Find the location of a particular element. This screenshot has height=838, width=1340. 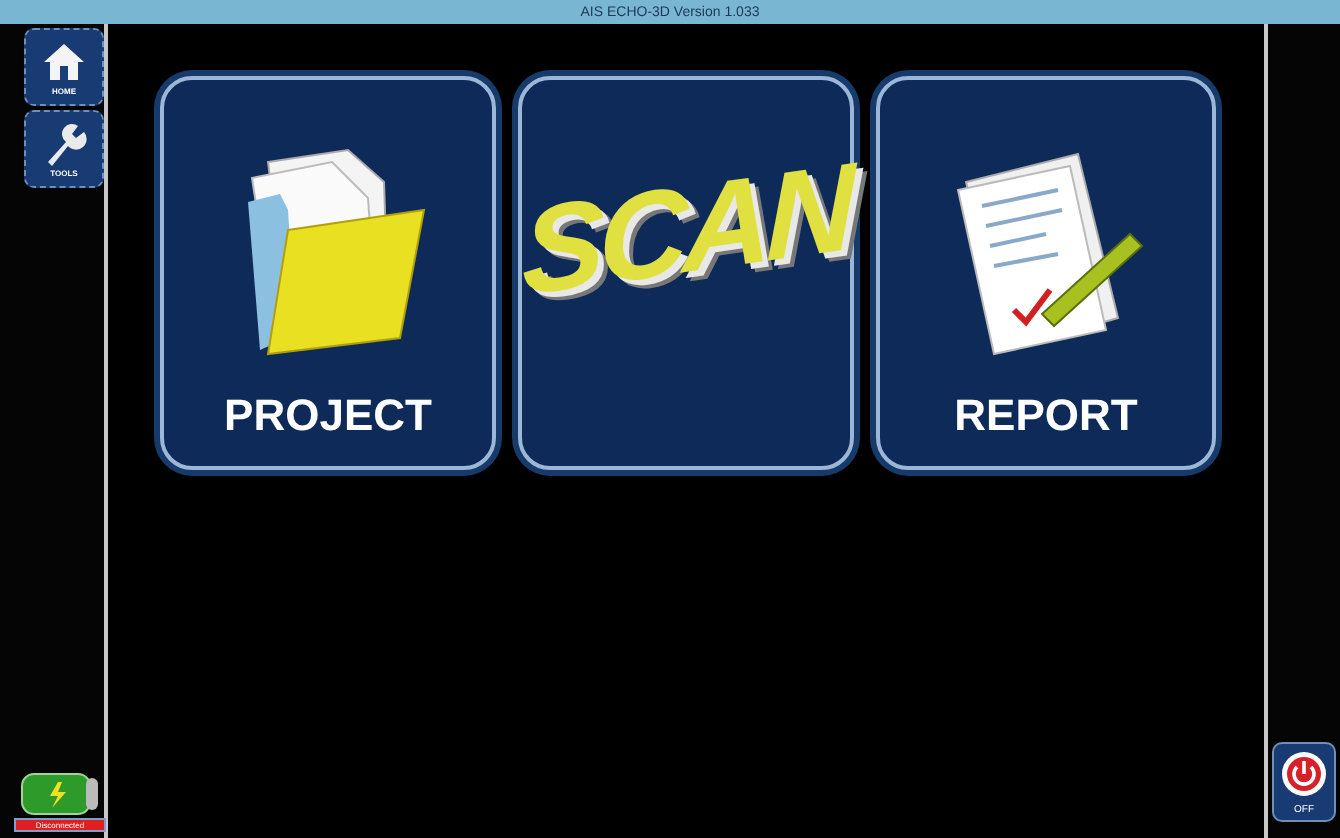

scan-tile: SCAN is located at coordinates (686, 273).